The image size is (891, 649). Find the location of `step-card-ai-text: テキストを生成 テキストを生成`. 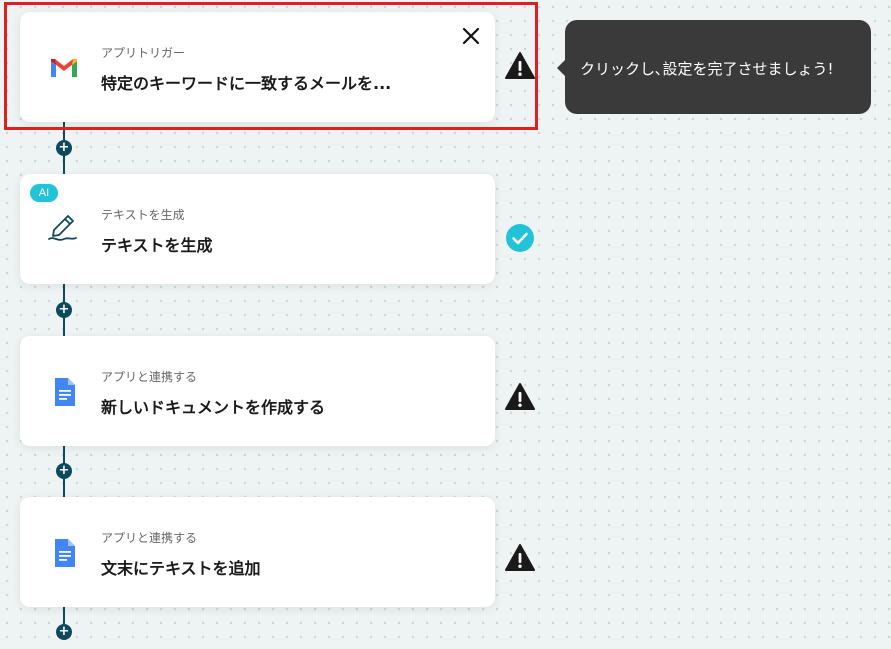

step-card-ai-text: テキストを生成 テキストを生成 is located at coordinates (257, 229).